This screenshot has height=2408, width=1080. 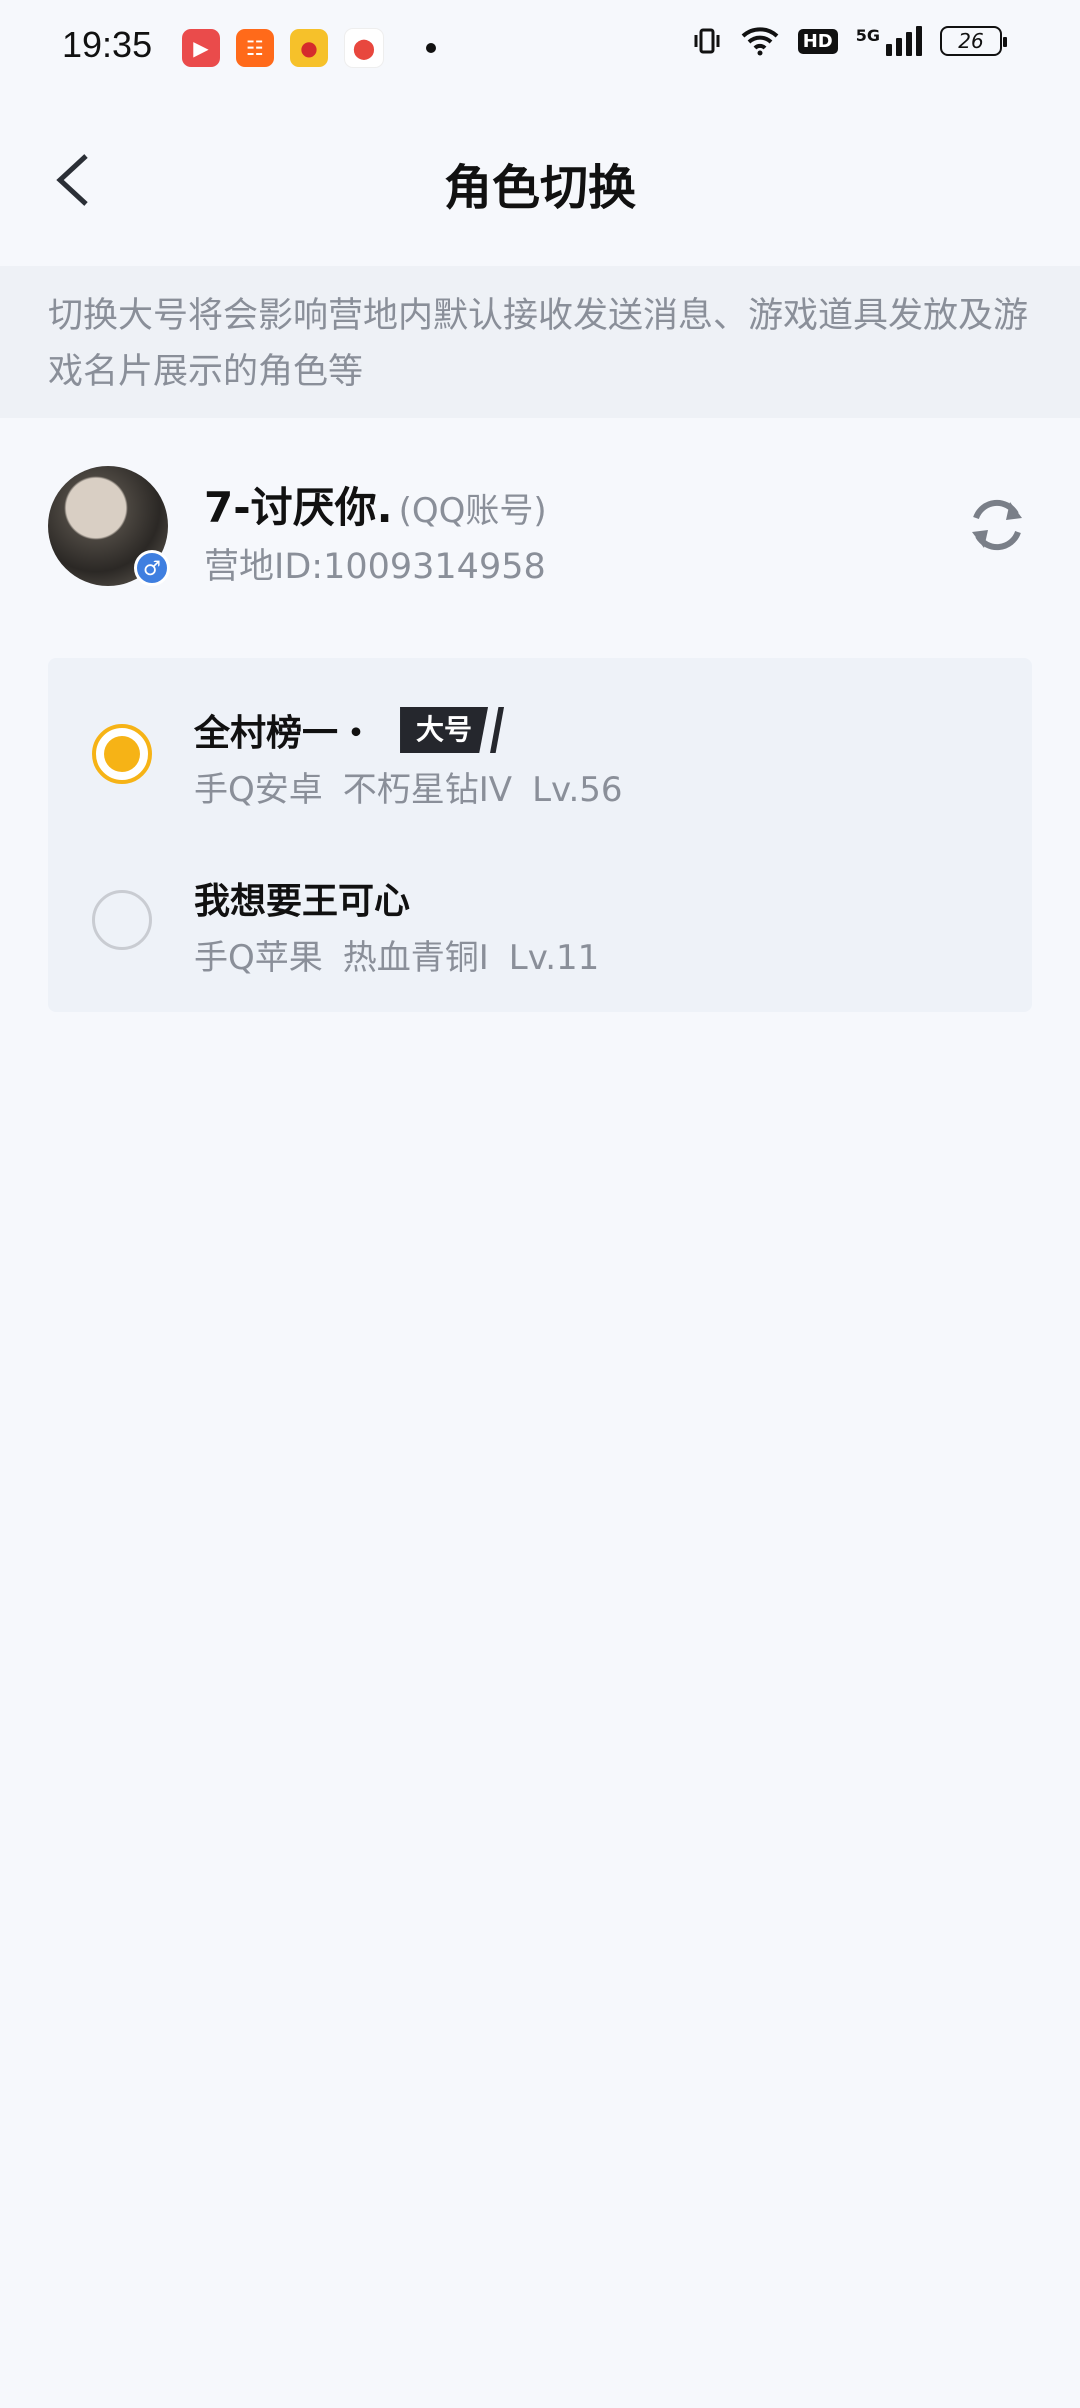 I want to click on radio-unselected-icon, so click(x=122, y=920).